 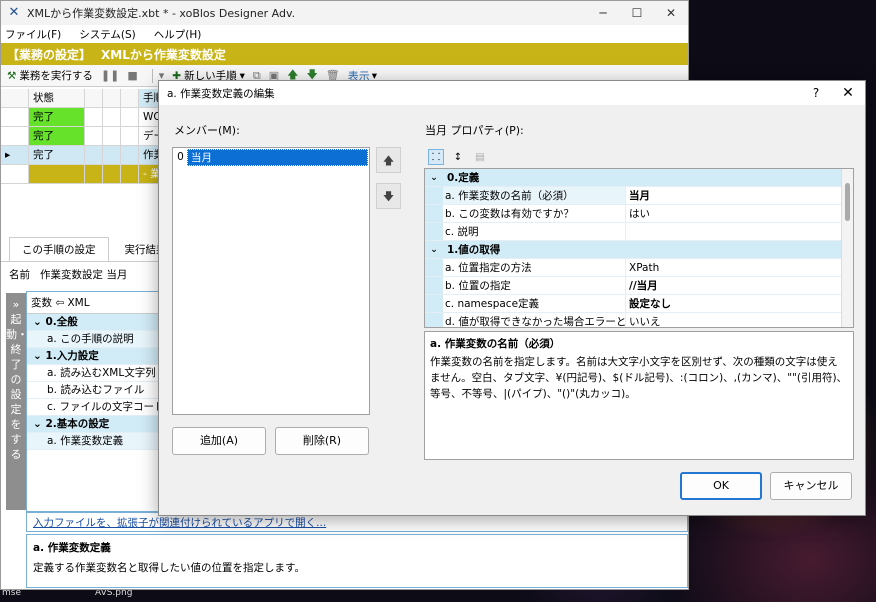 I want to click on property-row: a. 作業変数の名前（必須） 当月, so click(x=639, y=196).